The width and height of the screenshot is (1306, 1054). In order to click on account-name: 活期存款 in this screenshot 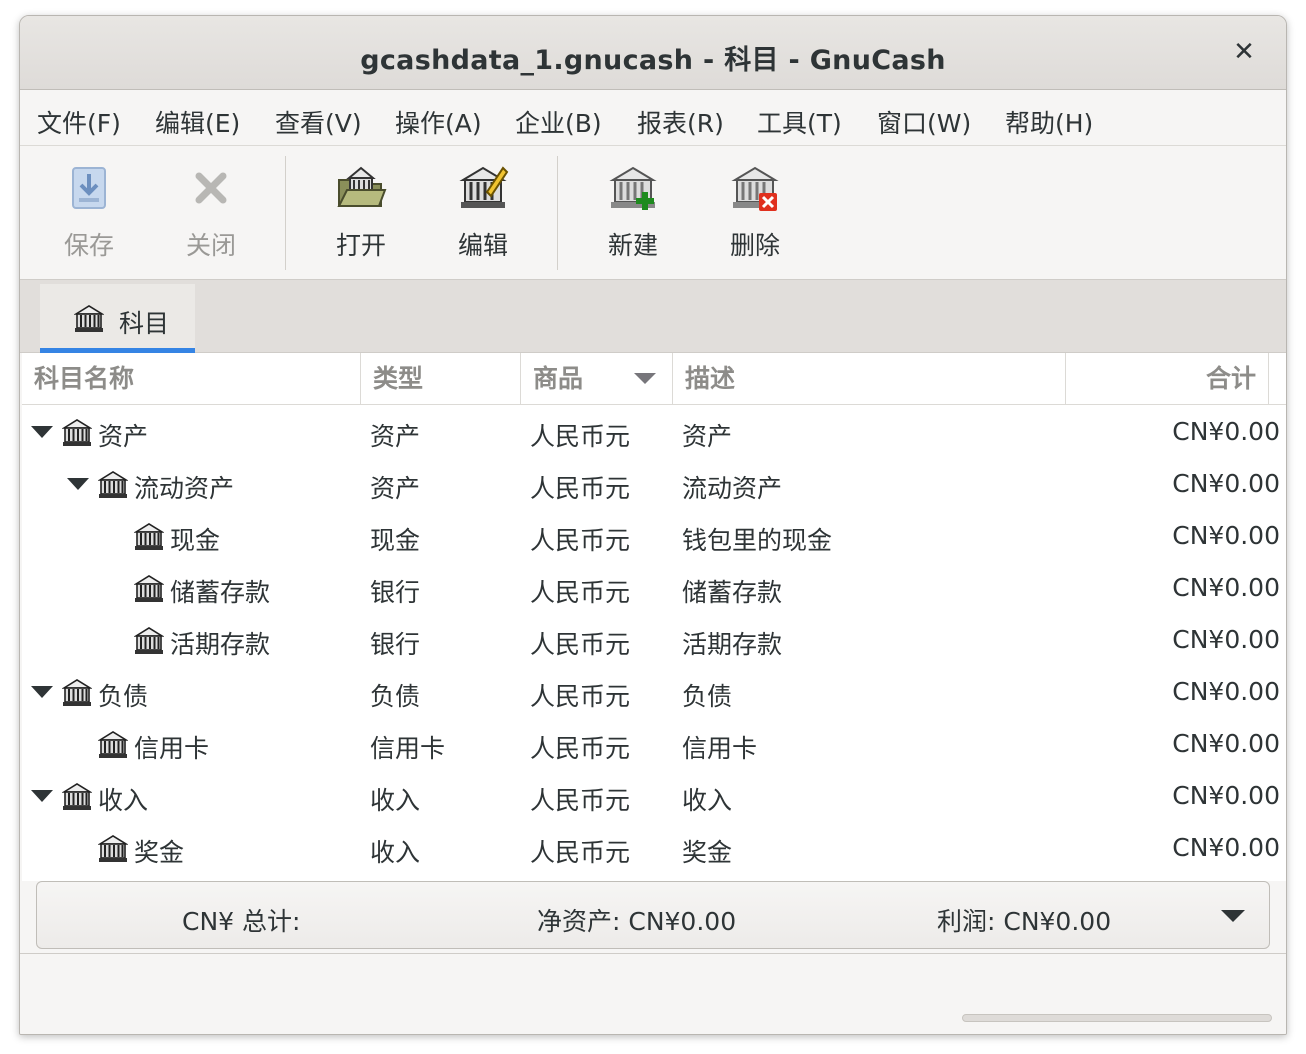, I will do `click(220, 644)`.